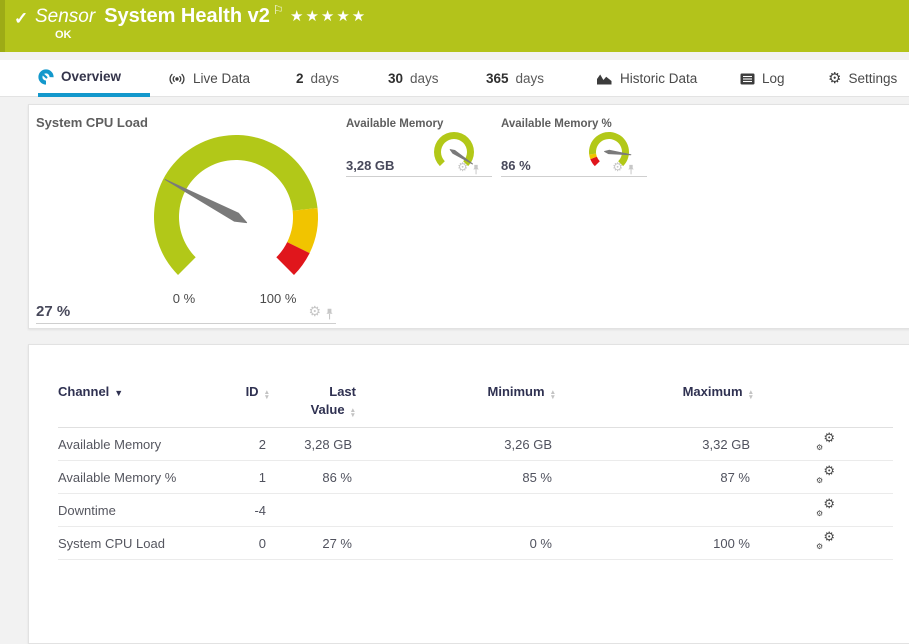  I want to click on tab-label: Historic Data, so click(659, 78).